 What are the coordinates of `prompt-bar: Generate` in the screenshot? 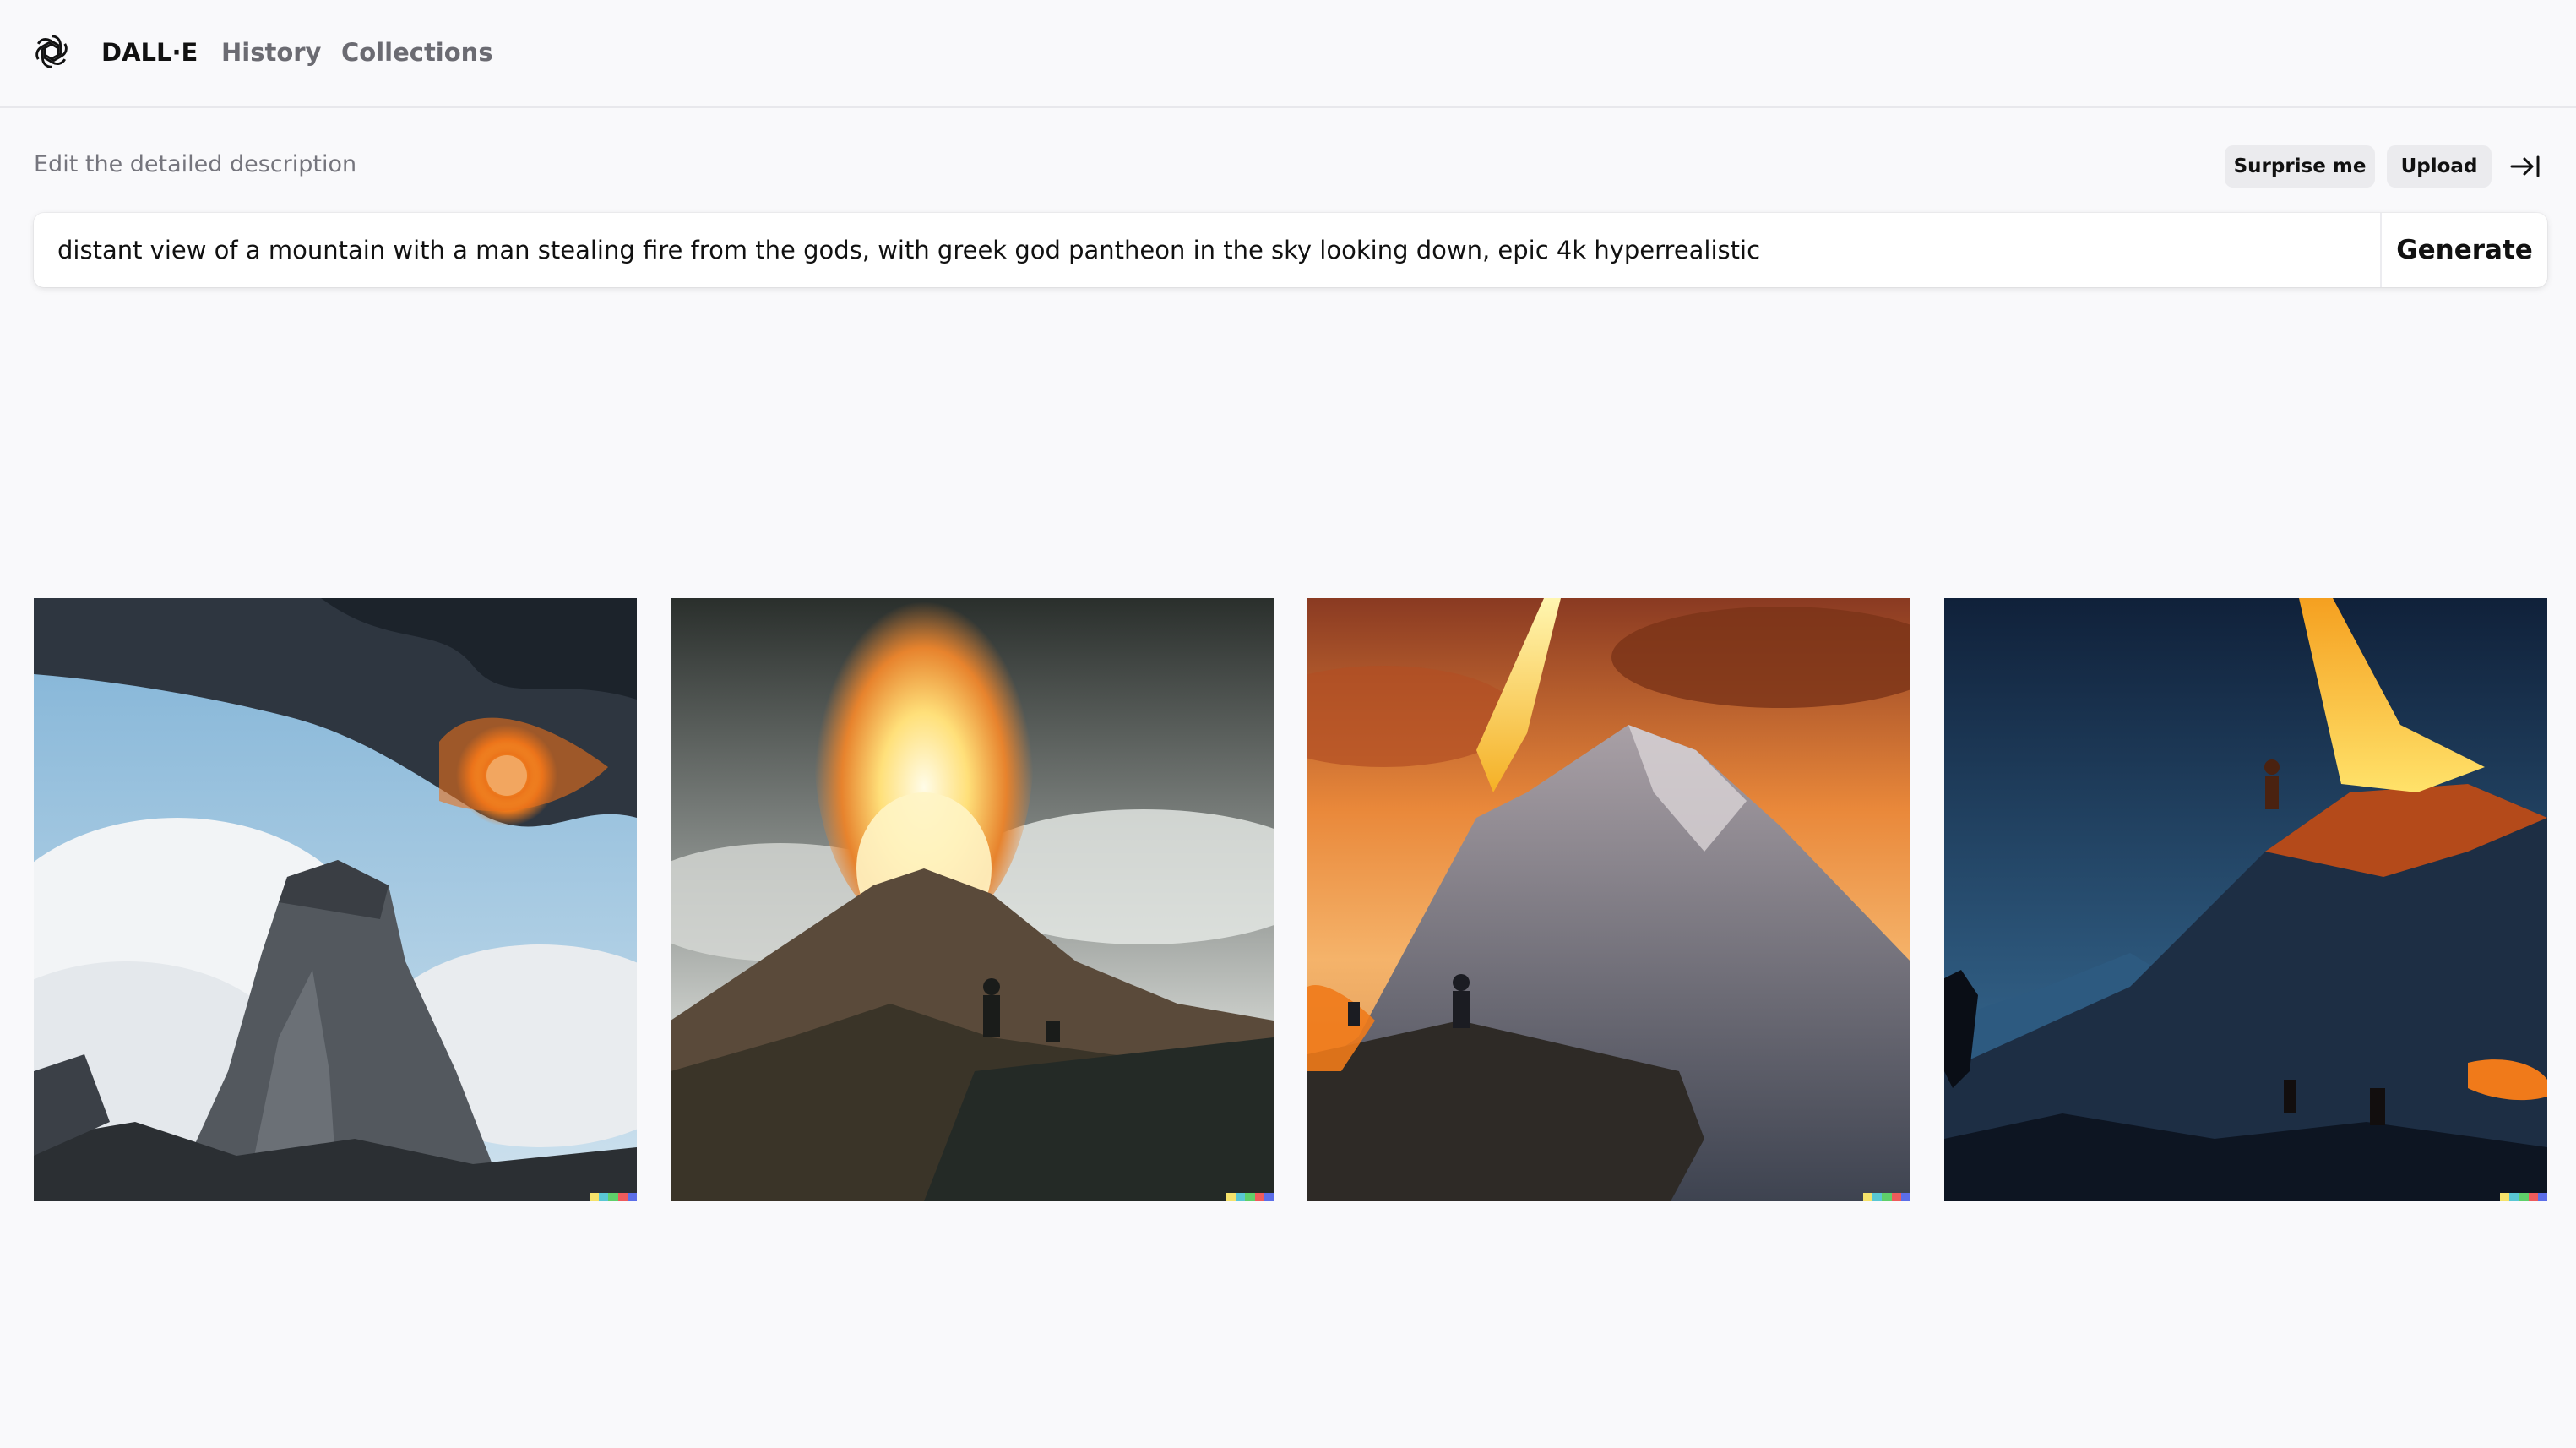 It's located at (1290, 250).